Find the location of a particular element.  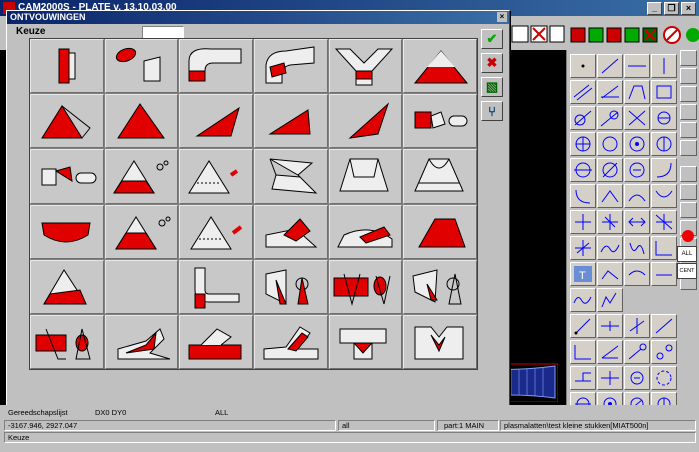

red-block-2-icon is located at coordinates (614, 35).